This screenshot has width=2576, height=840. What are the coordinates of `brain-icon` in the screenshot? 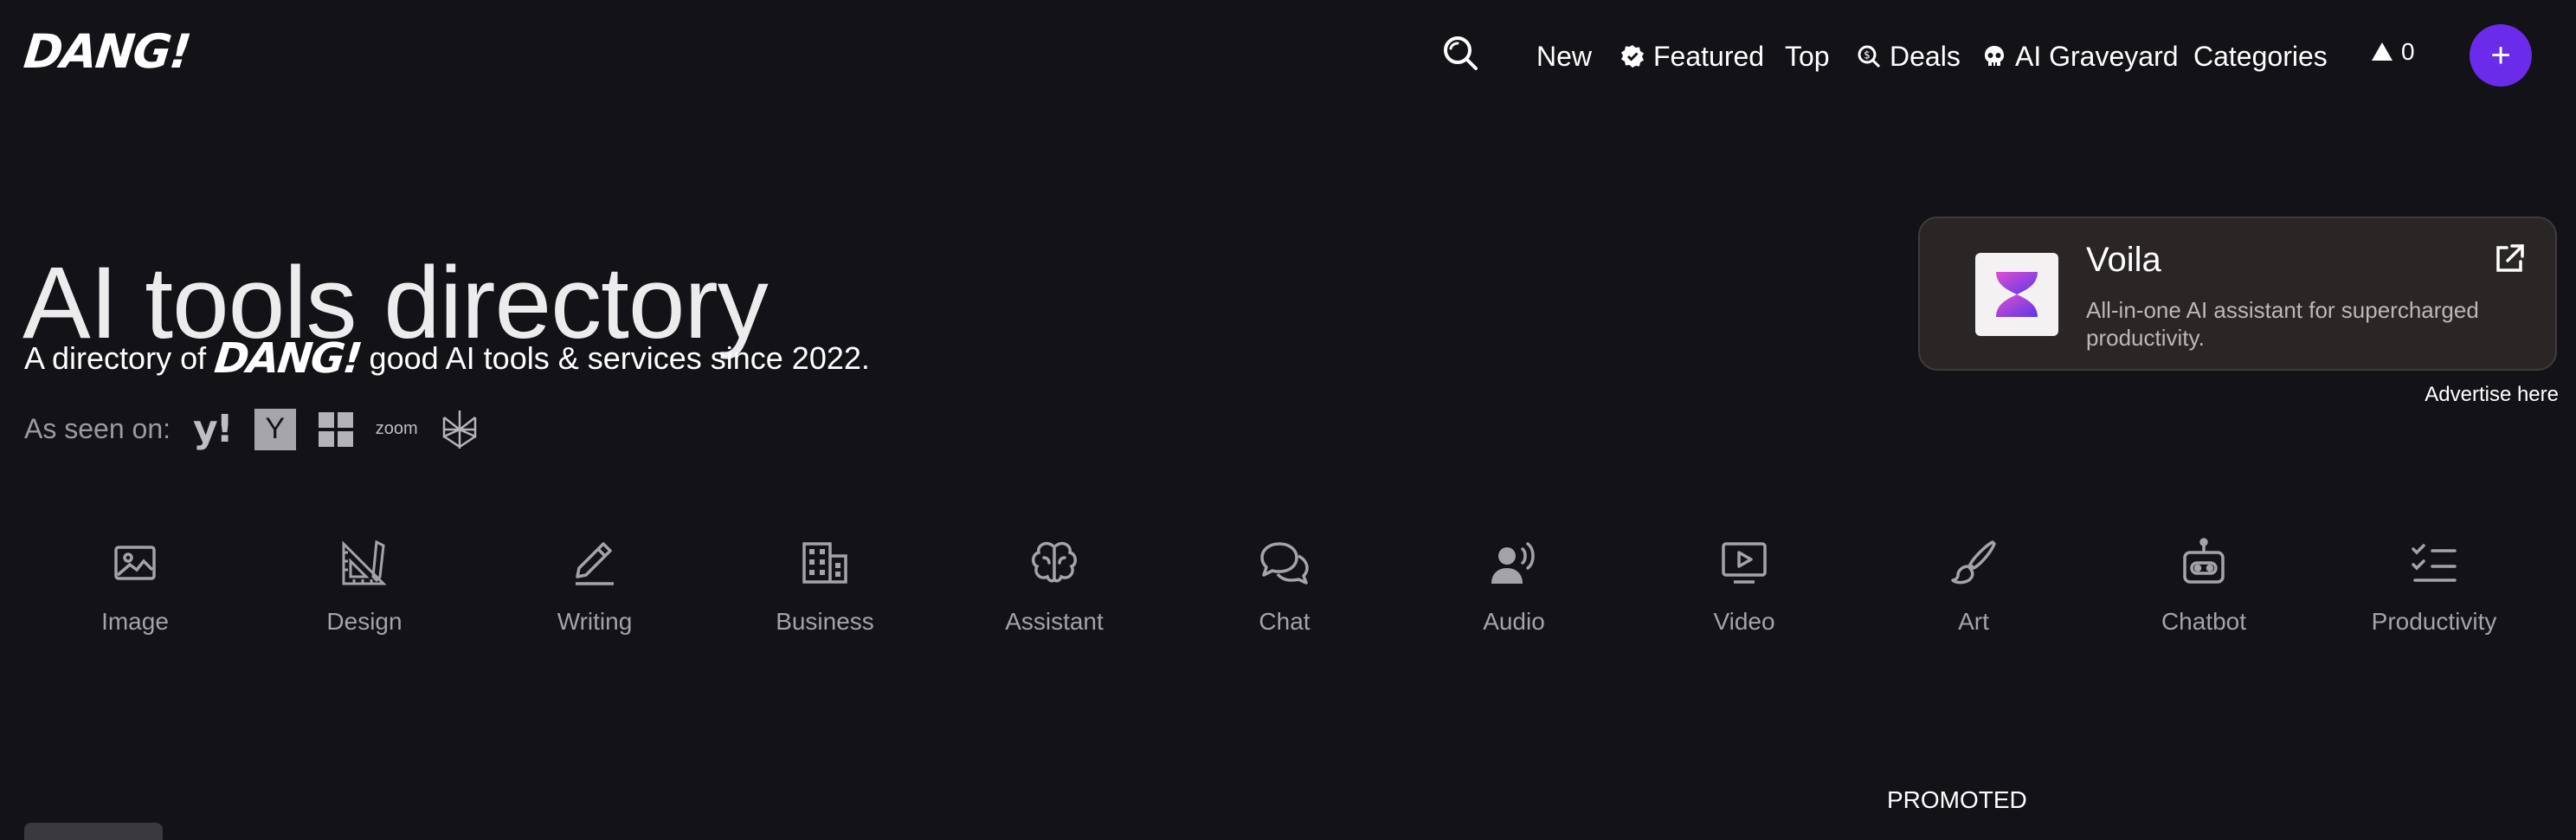 It's located at (1054, 562).